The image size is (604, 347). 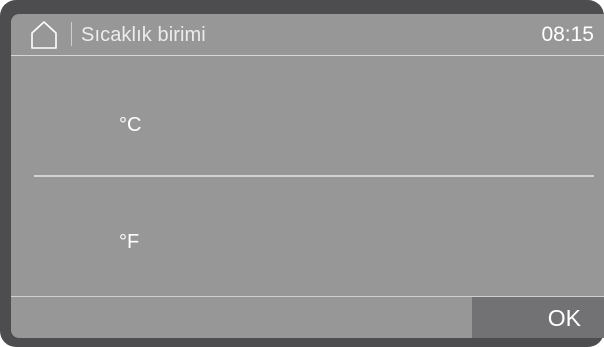 What do you see at coordinates (71, 34) in the screenshot?
I see `header-separator` at bounding box center [71, 34].